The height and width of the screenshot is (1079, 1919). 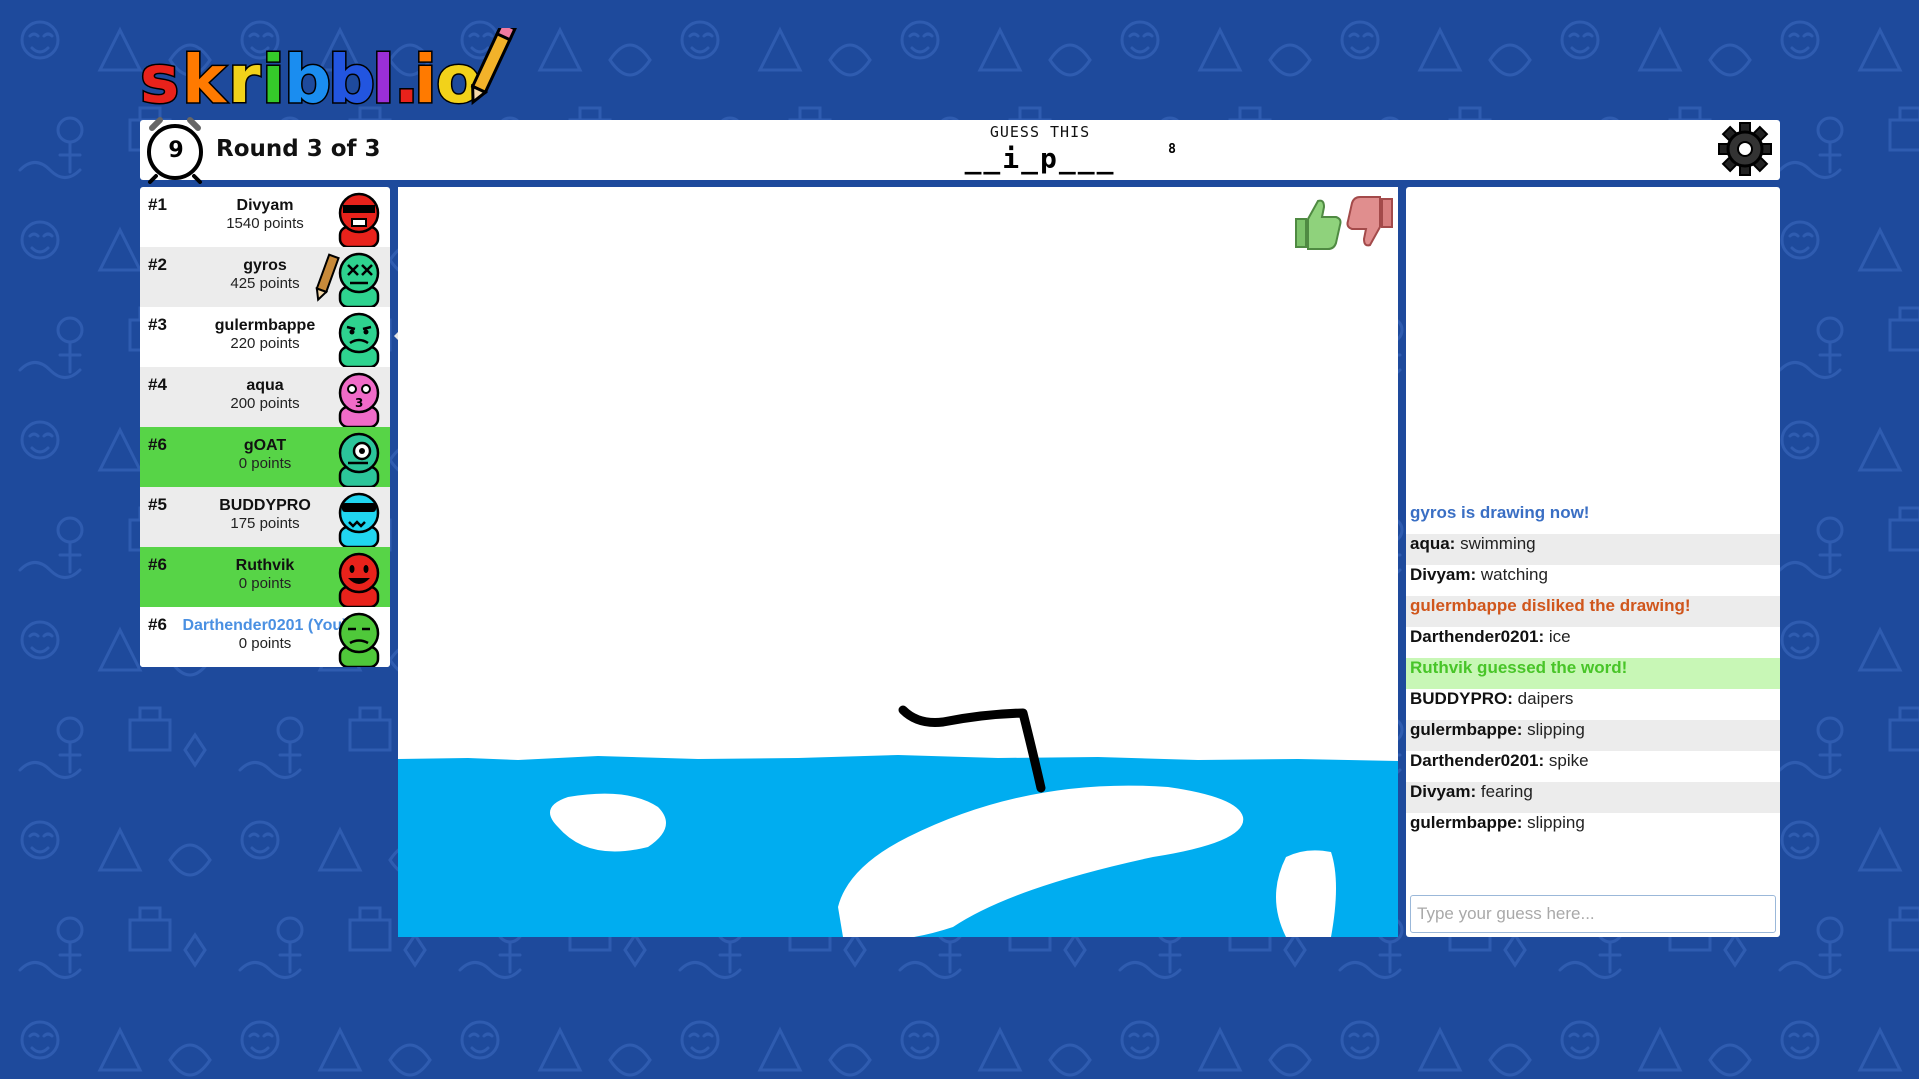 I want to click on chat-message: BUDDYPRO: daipers, so click(x=1593, y=704).